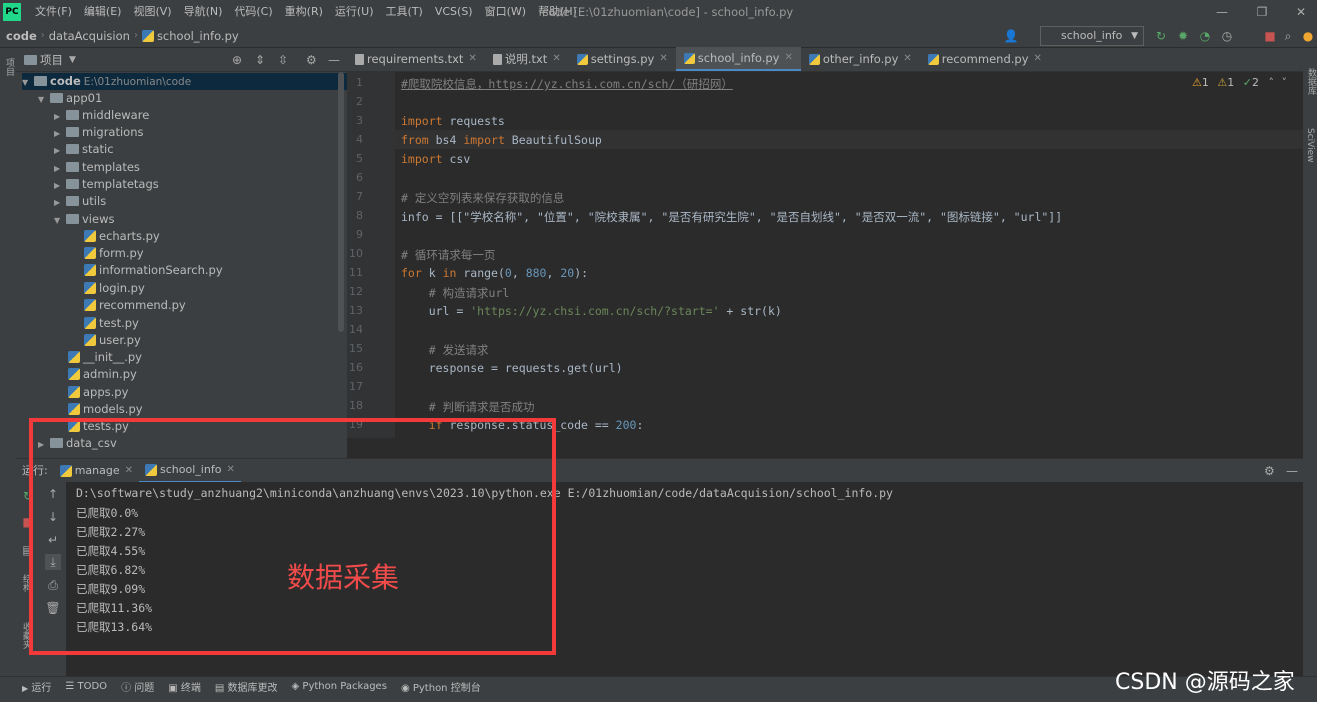  I want to click on tab-other-info: other_info.py ✕, so click(860, 59).